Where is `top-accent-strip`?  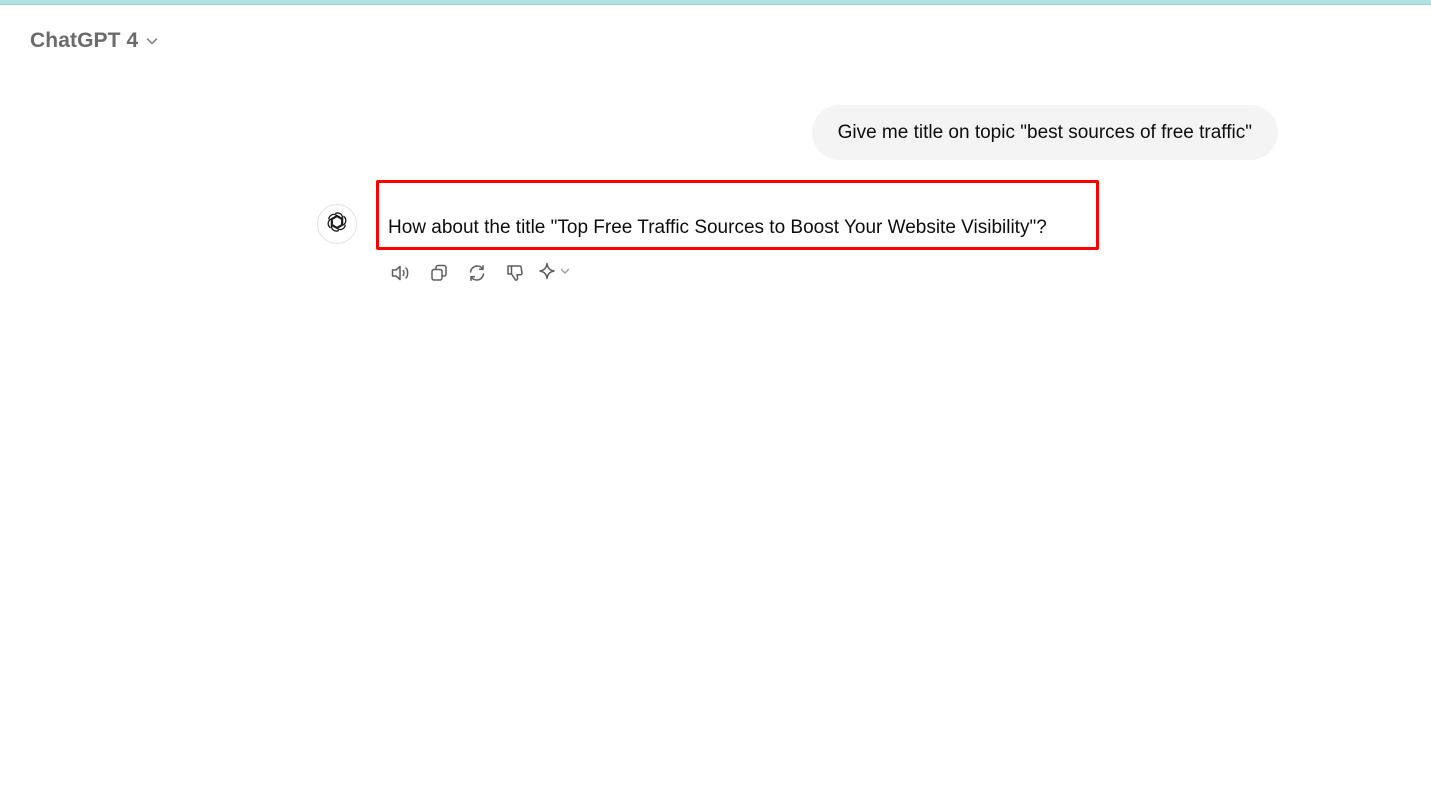
top-accent-strip is located at coordinates (715, 2).